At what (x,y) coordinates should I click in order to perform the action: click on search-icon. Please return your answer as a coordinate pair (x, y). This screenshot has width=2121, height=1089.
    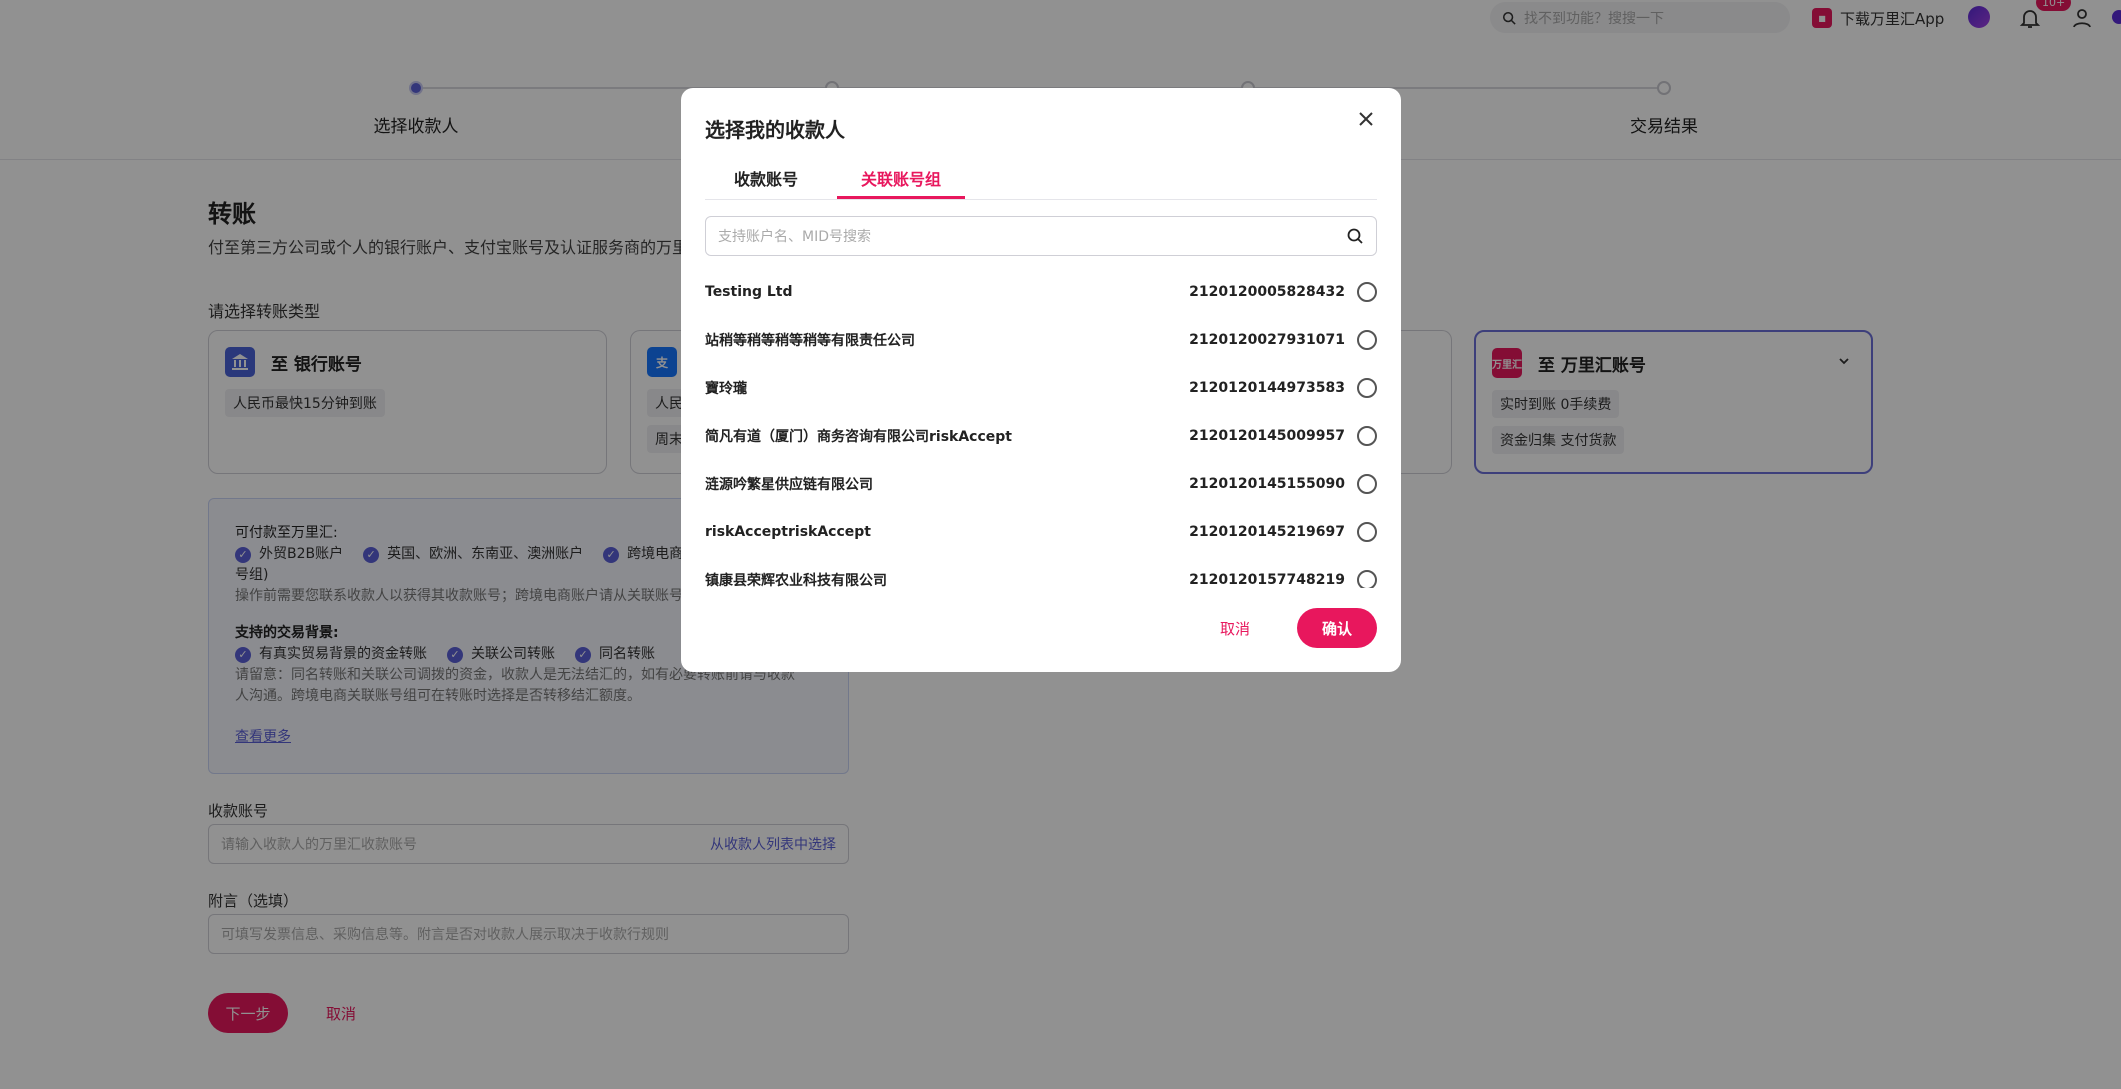
    Looking at the image, I should click on (1355, 236).